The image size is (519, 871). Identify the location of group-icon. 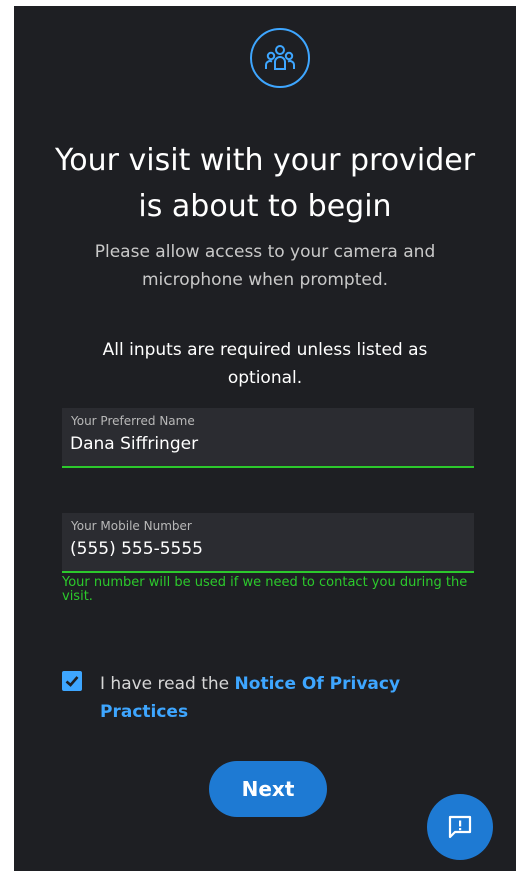
(280, 58).